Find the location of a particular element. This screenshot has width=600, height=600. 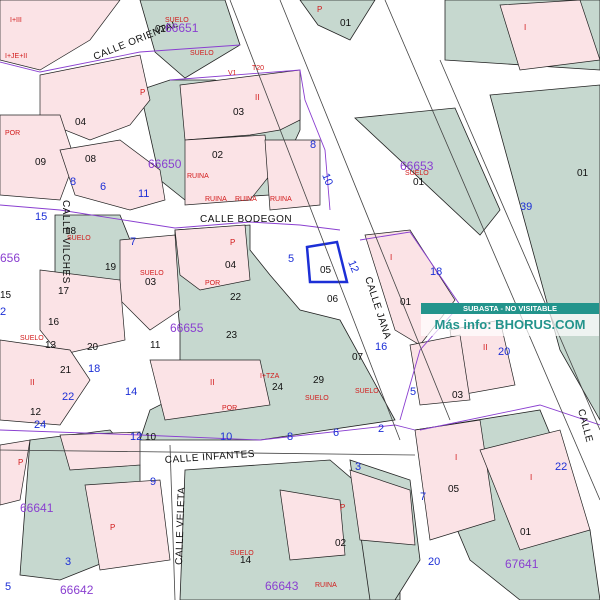

parcel-number: 06 is located at coordinates (333, 299).